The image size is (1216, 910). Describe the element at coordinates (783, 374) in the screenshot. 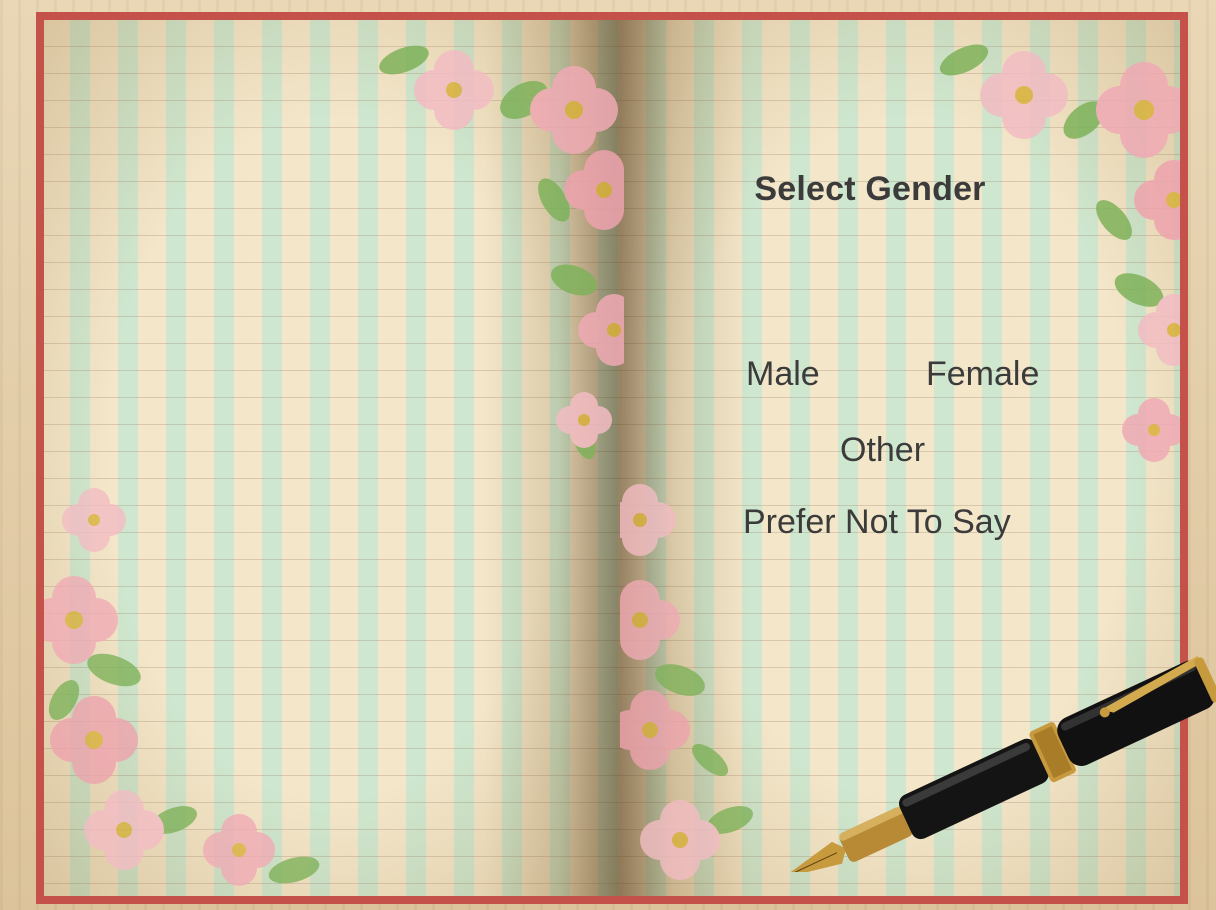

I see `gender-option-male: Male` at that location.